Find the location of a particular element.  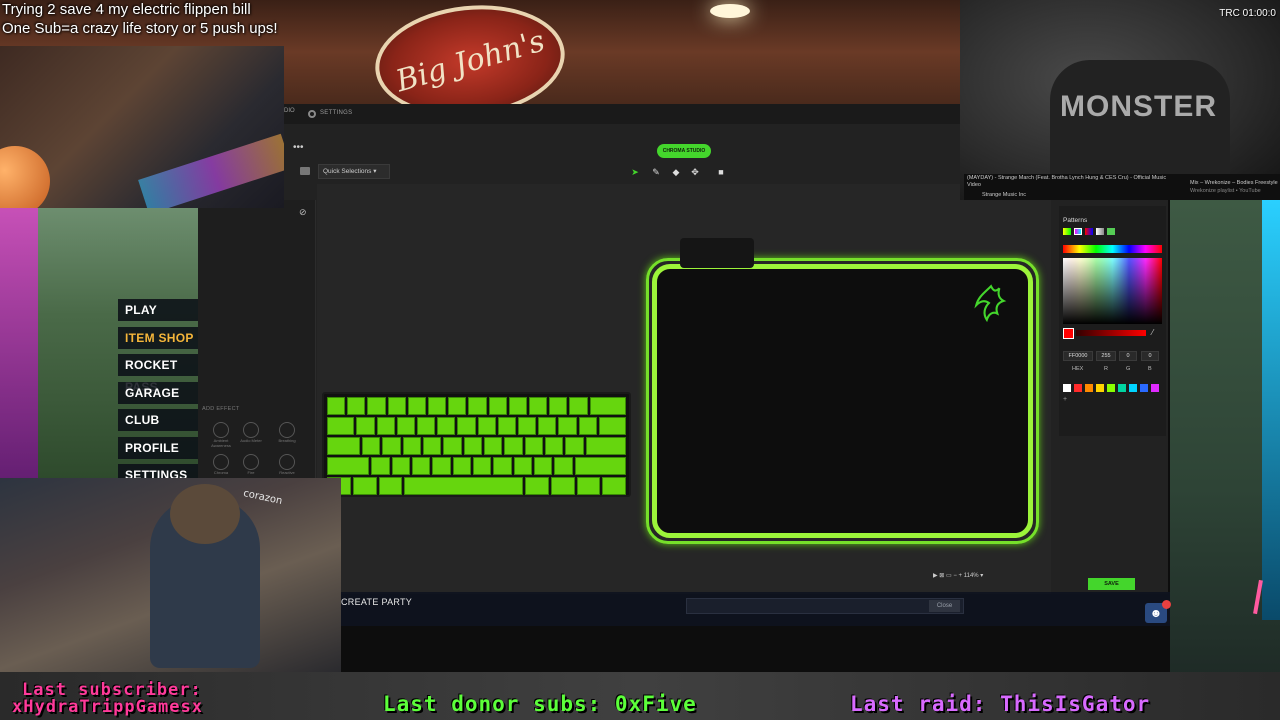

key-alt-right is located at coordinates (537, 486).